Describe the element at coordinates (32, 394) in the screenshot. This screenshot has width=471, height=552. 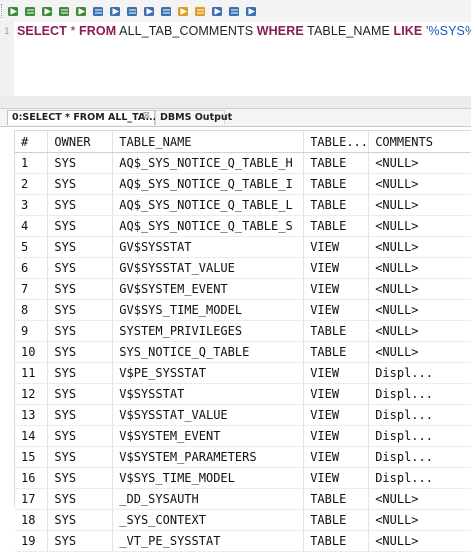
I see `cell-index: 12` at that location.